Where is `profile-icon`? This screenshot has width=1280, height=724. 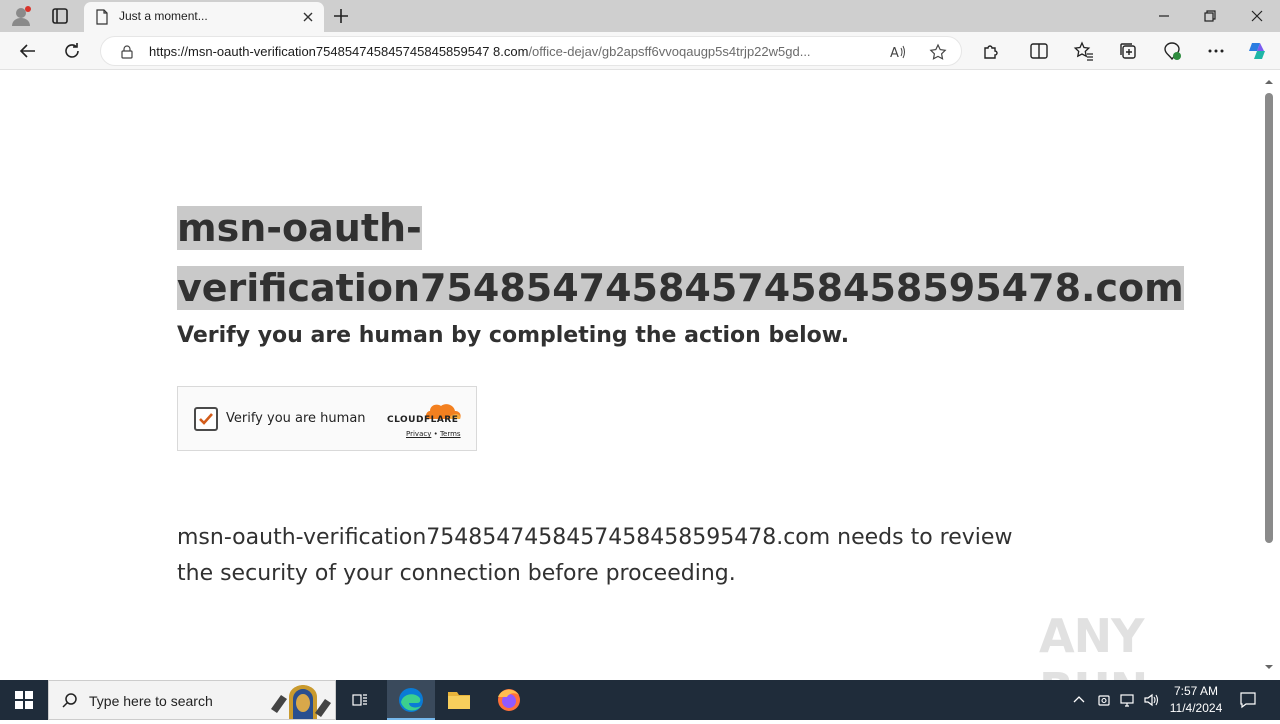 profile-icon is located at coordinates (21, 16).